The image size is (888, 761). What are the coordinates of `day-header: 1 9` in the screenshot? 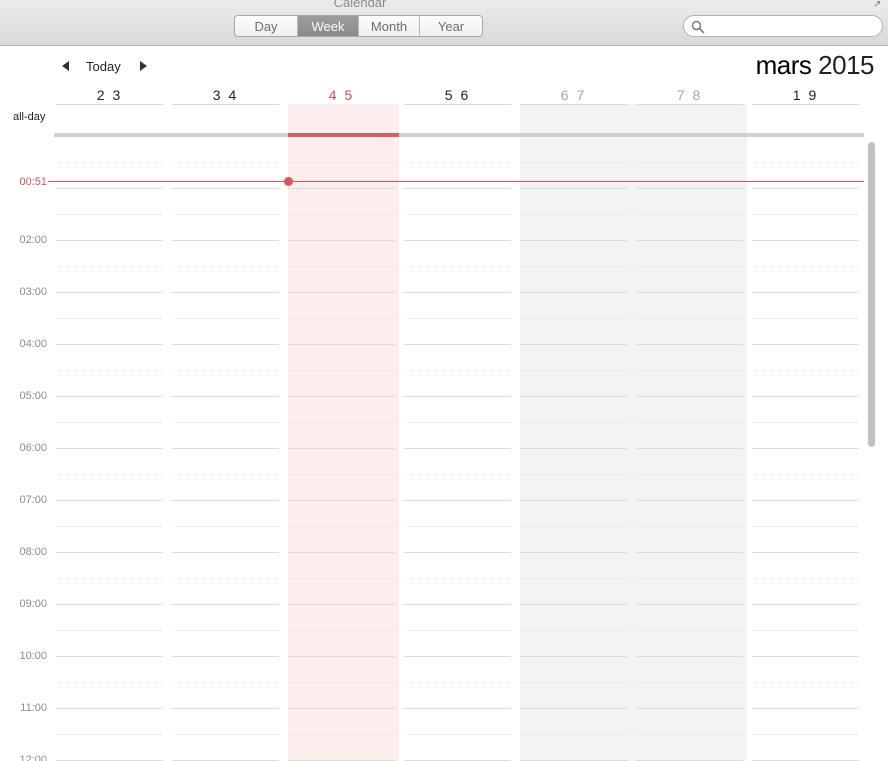 It's located at (805, 95).